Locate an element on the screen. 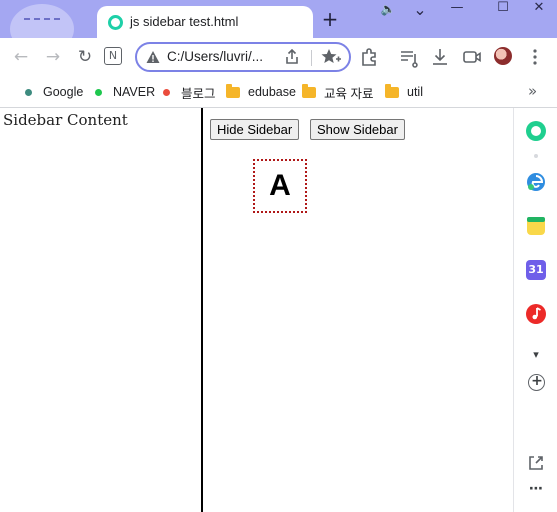  title-bar: js sidebar test.html + 🔈 ⌄ — ☐ ✕ is located at coordinates (278, 27).